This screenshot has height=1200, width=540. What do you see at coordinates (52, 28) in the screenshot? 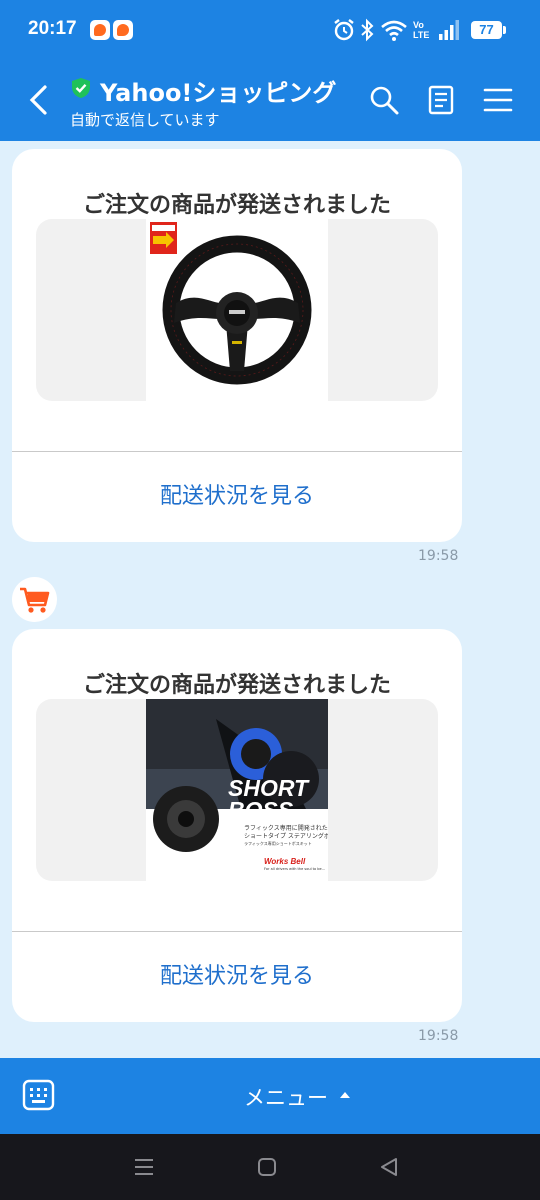
I see `status-time: 20:17` at bounding box center [52, 28].